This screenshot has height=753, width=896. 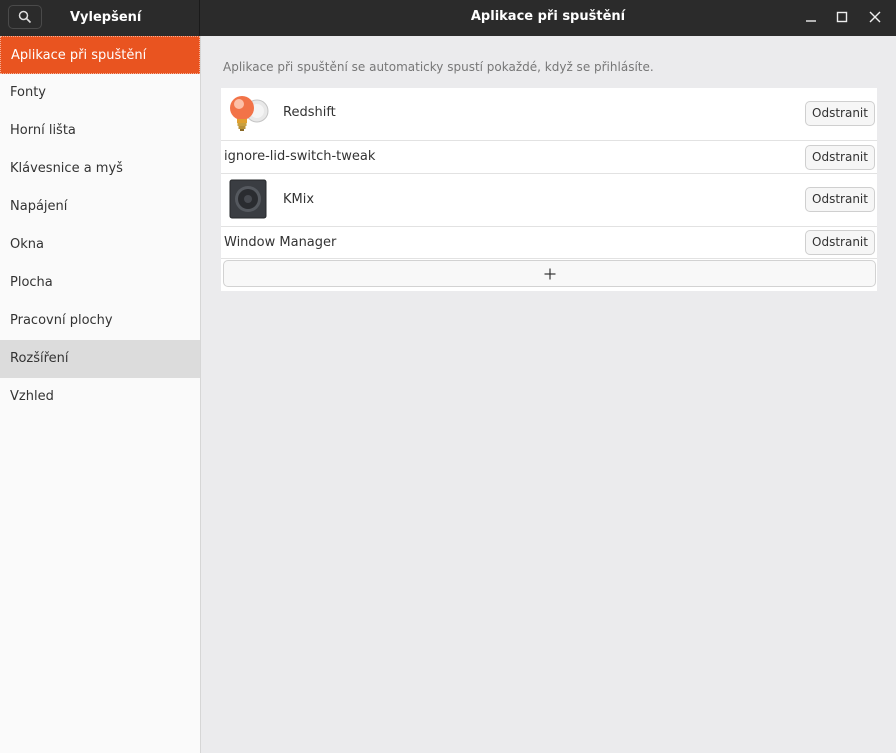 I want to click on close-icon, so click(x=875, y=17).